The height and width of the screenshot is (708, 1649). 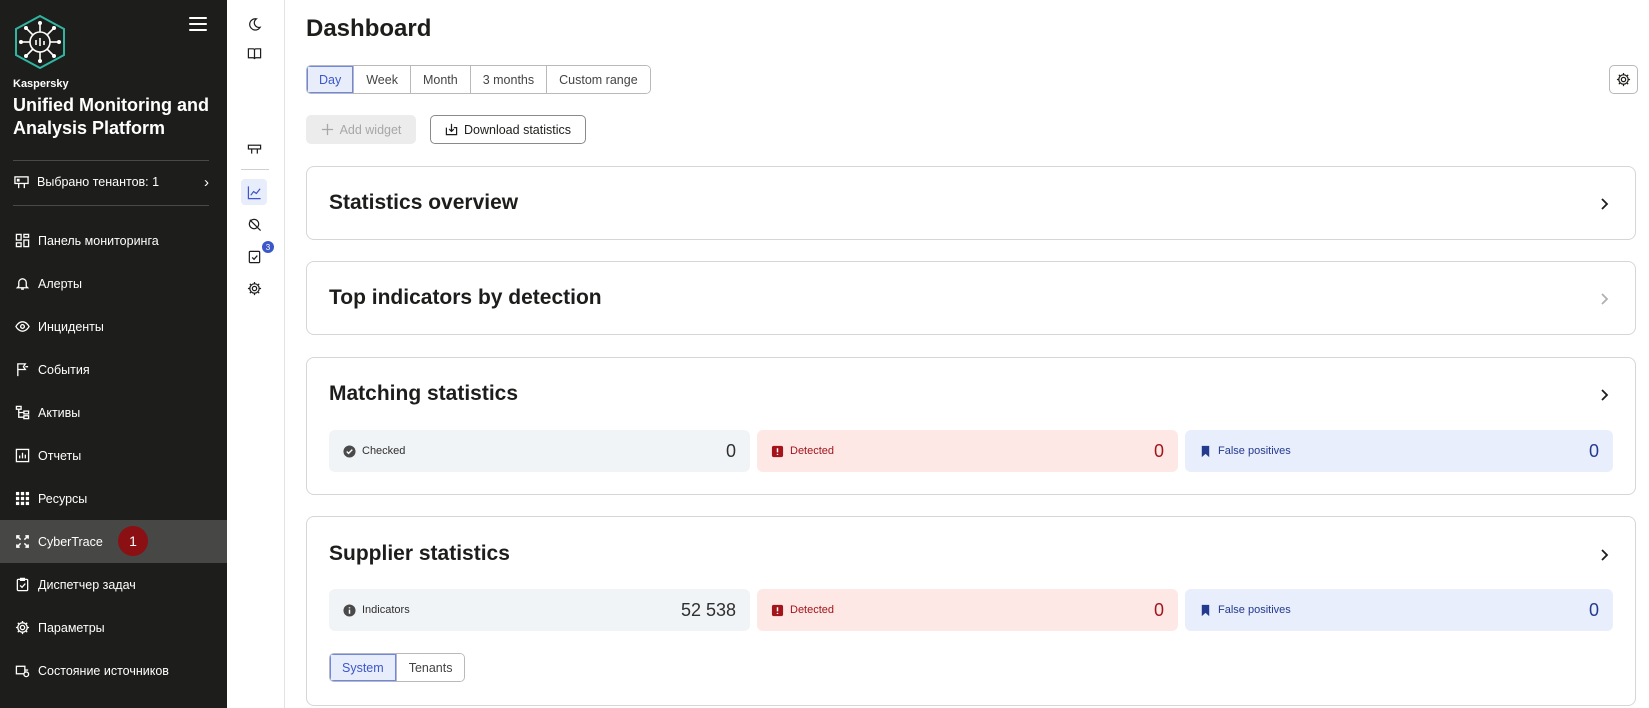 I want to click on rail-divider, so click(x=255, y=169).